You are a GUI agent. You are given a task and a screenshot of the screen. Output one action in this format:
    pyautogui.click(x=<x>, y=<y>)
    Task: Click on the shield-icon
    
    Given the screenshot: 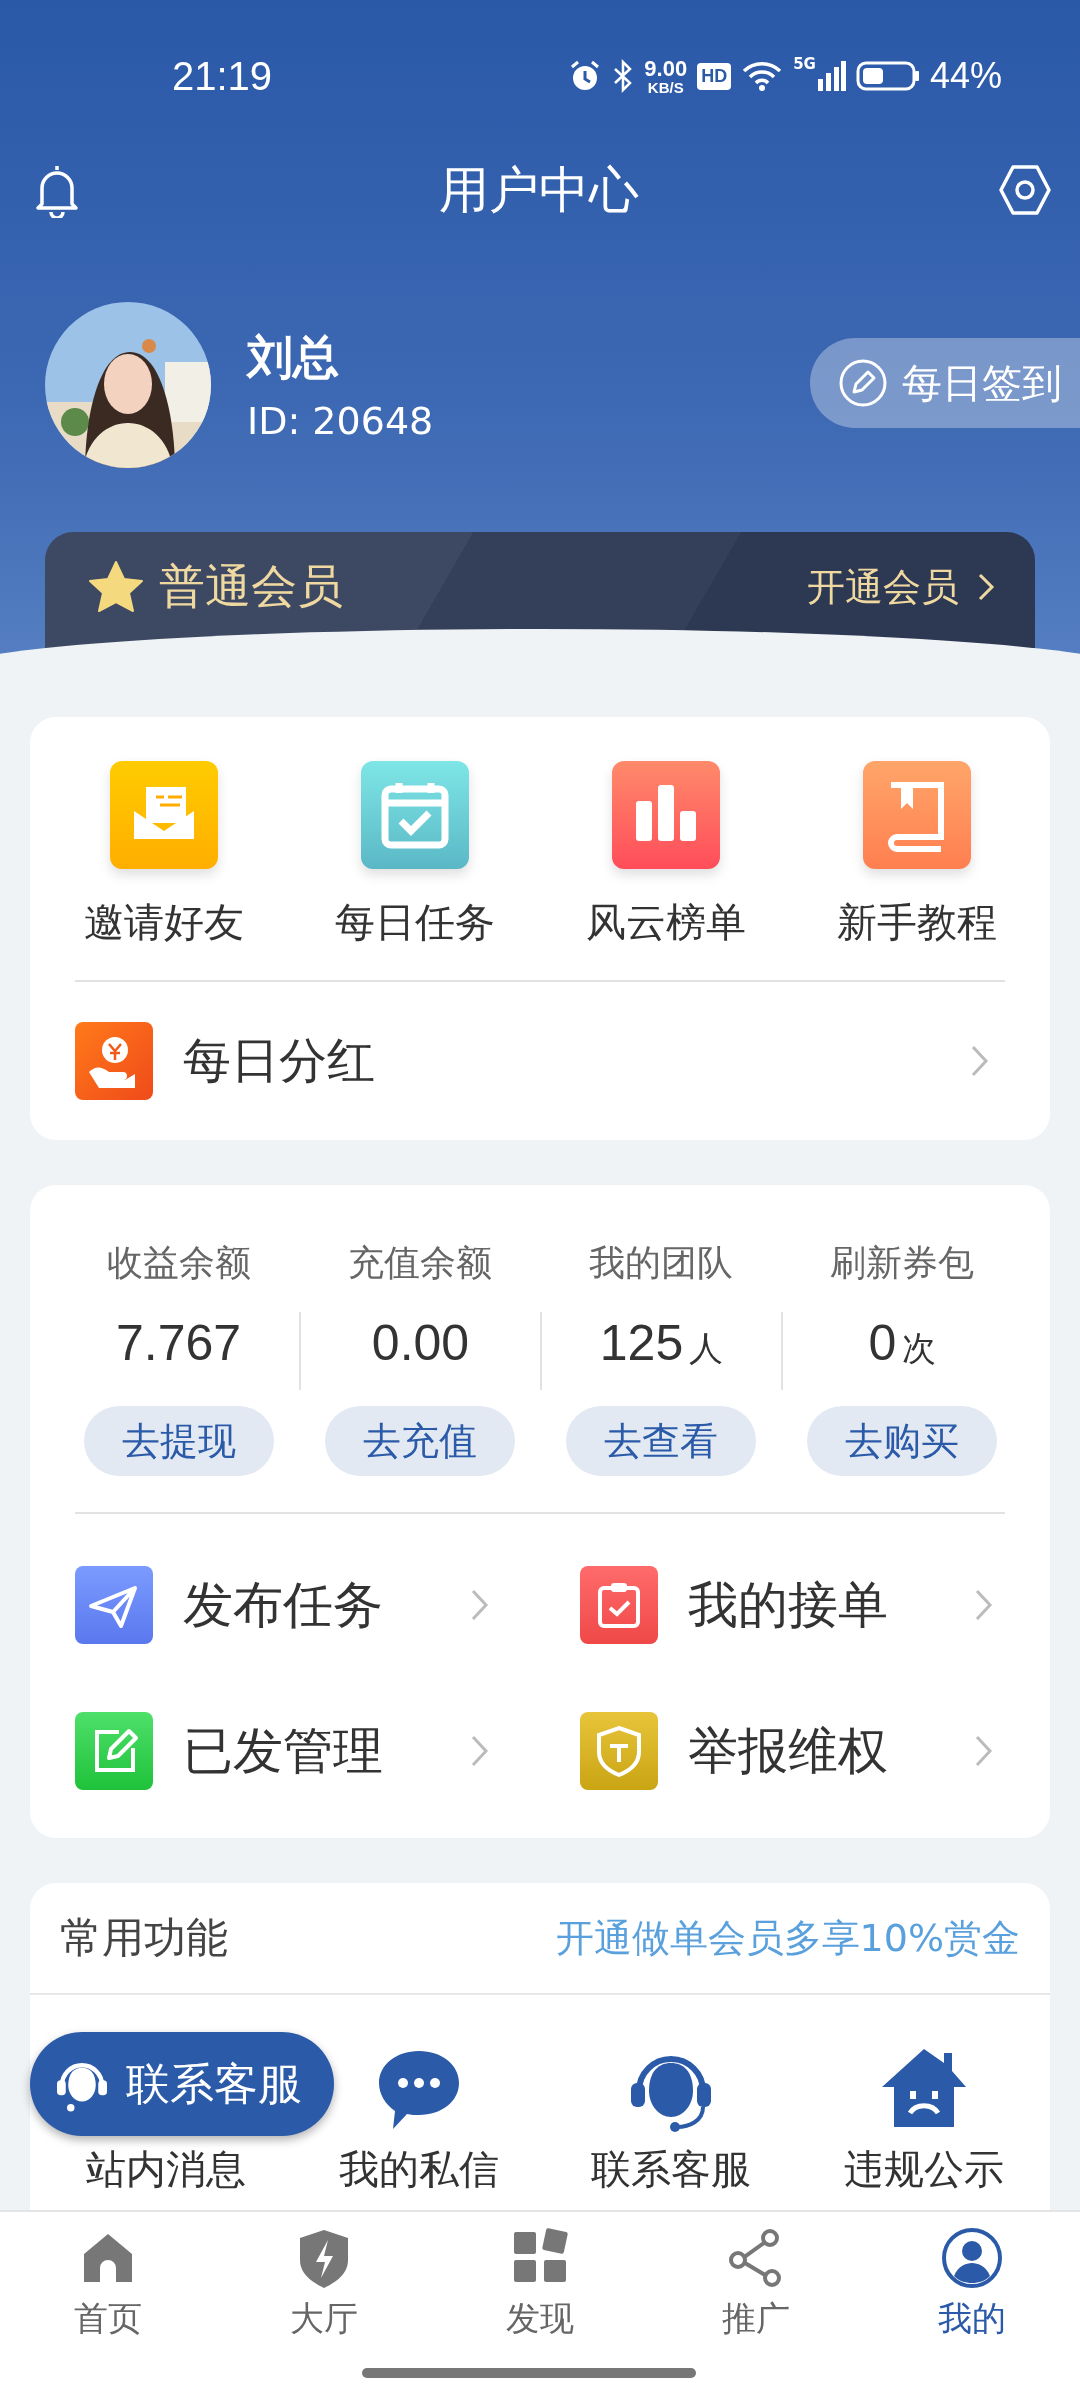 What is the action you would take?
    pyautogui.click(x=618, y=1751)
    